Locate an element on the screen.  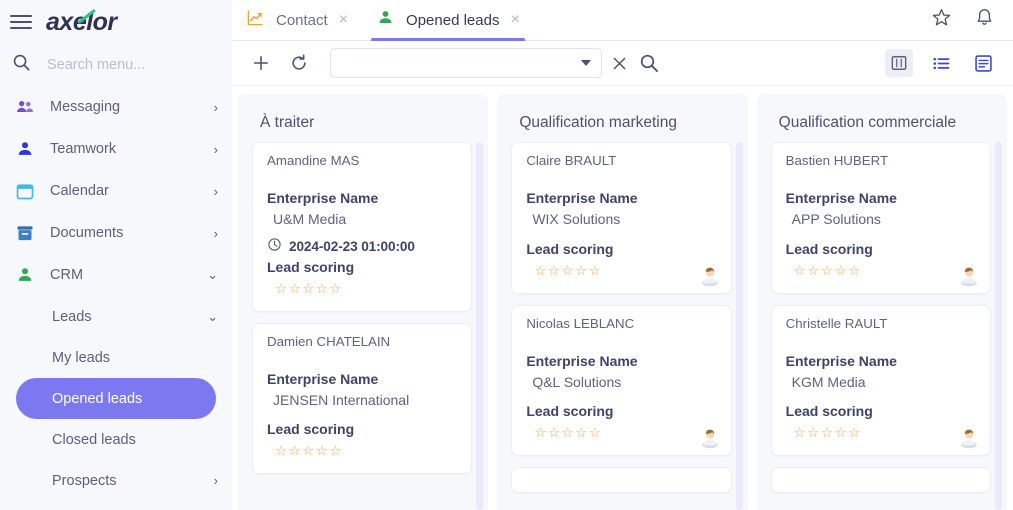
card-field-value: Q&L Solutions is located at coordinates (577, 381).